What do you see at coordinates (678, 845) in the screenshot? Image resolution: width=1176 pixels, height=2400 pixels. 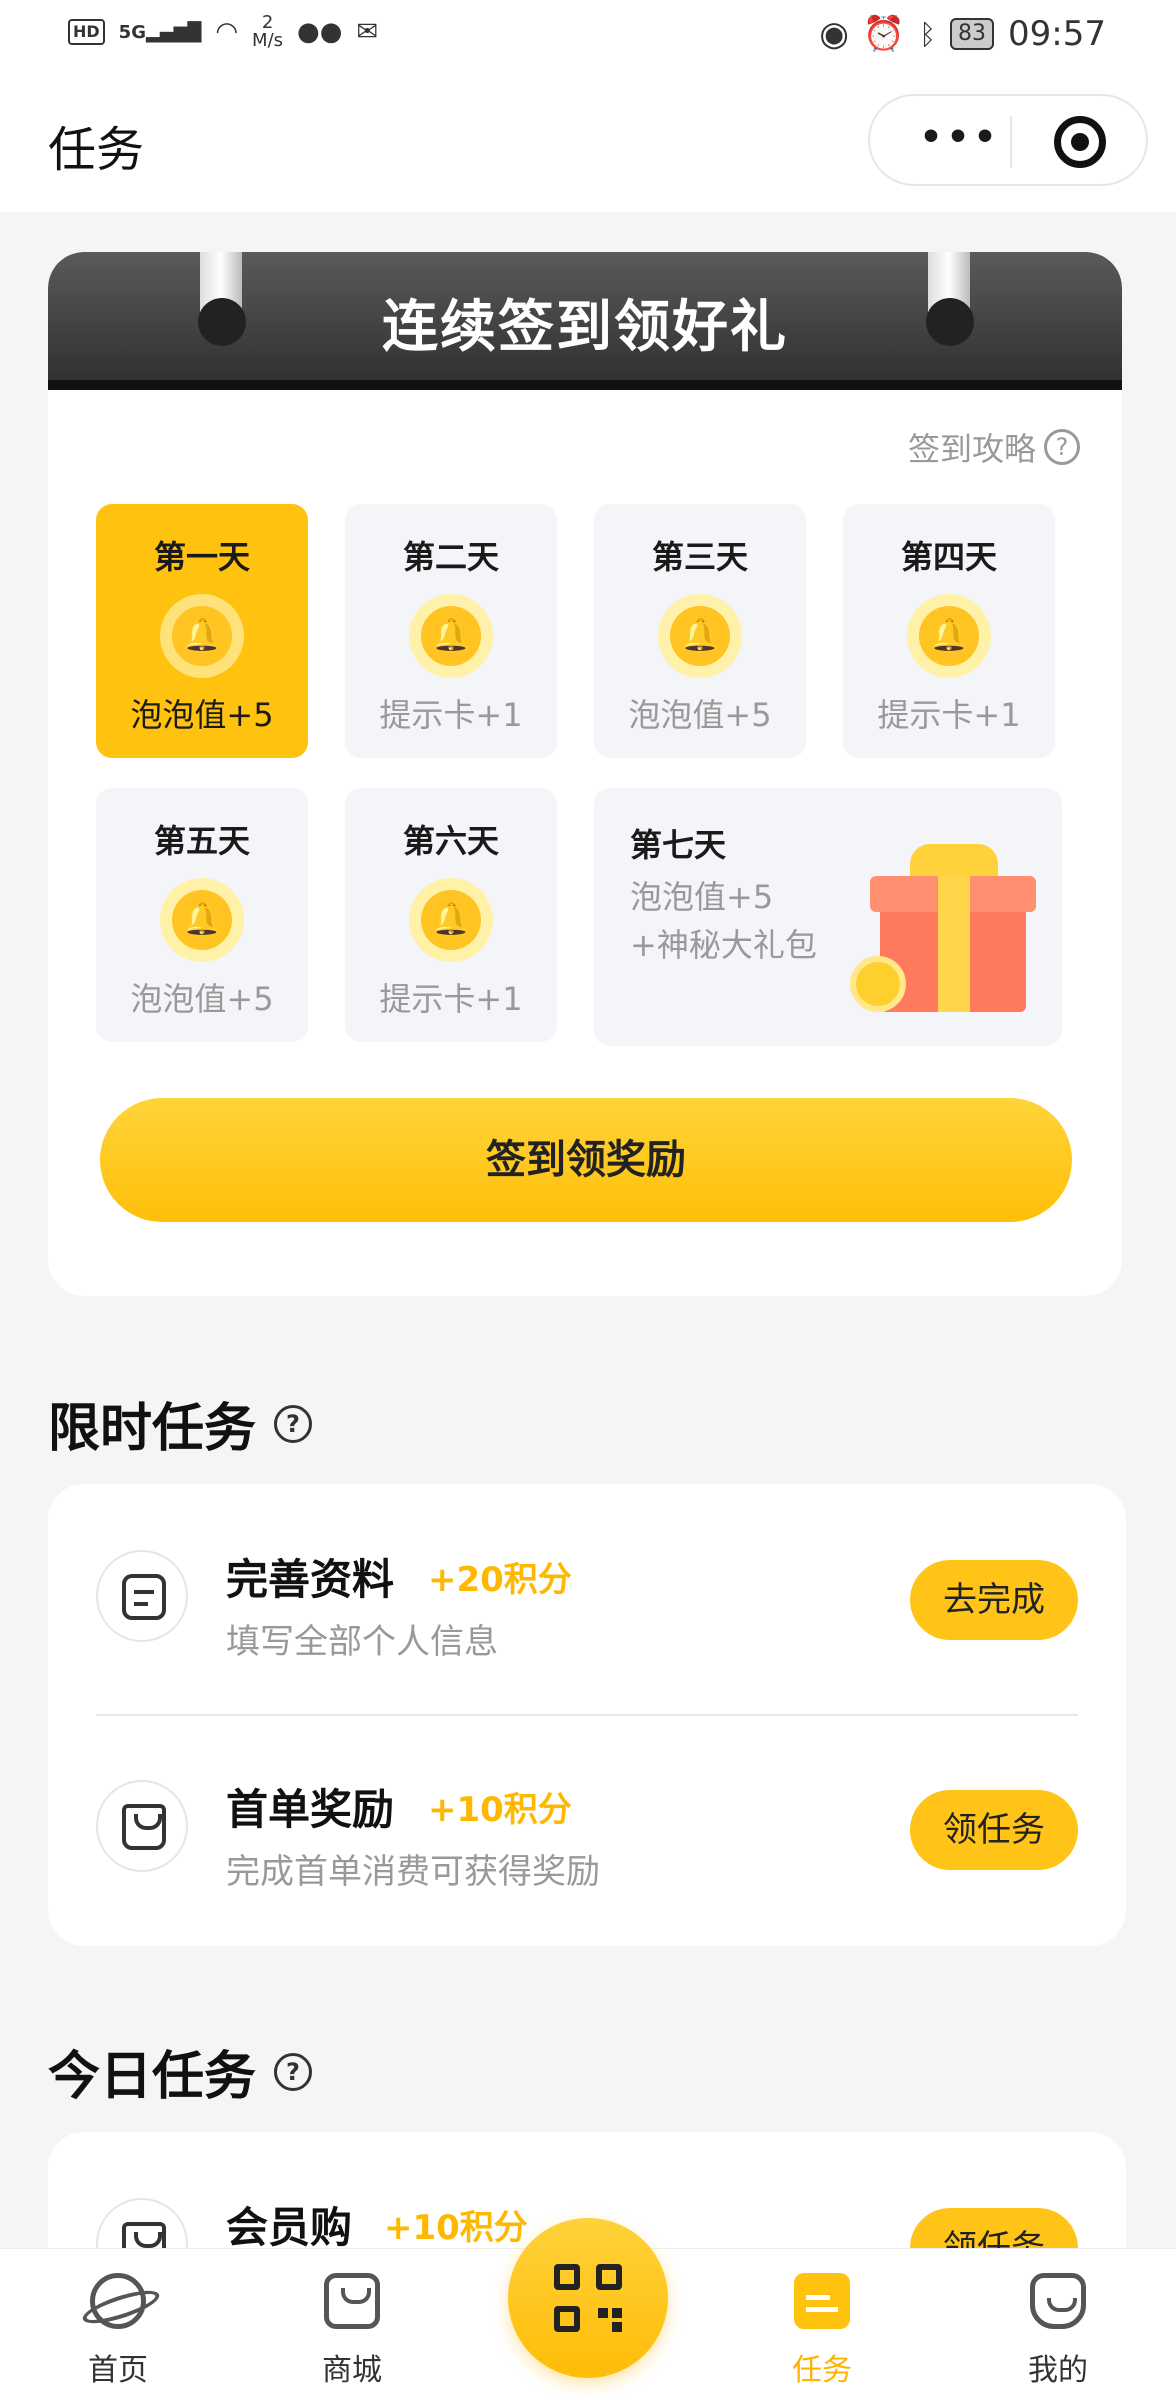 I see `day-name: 第七天` at bounding box center [678, 845].